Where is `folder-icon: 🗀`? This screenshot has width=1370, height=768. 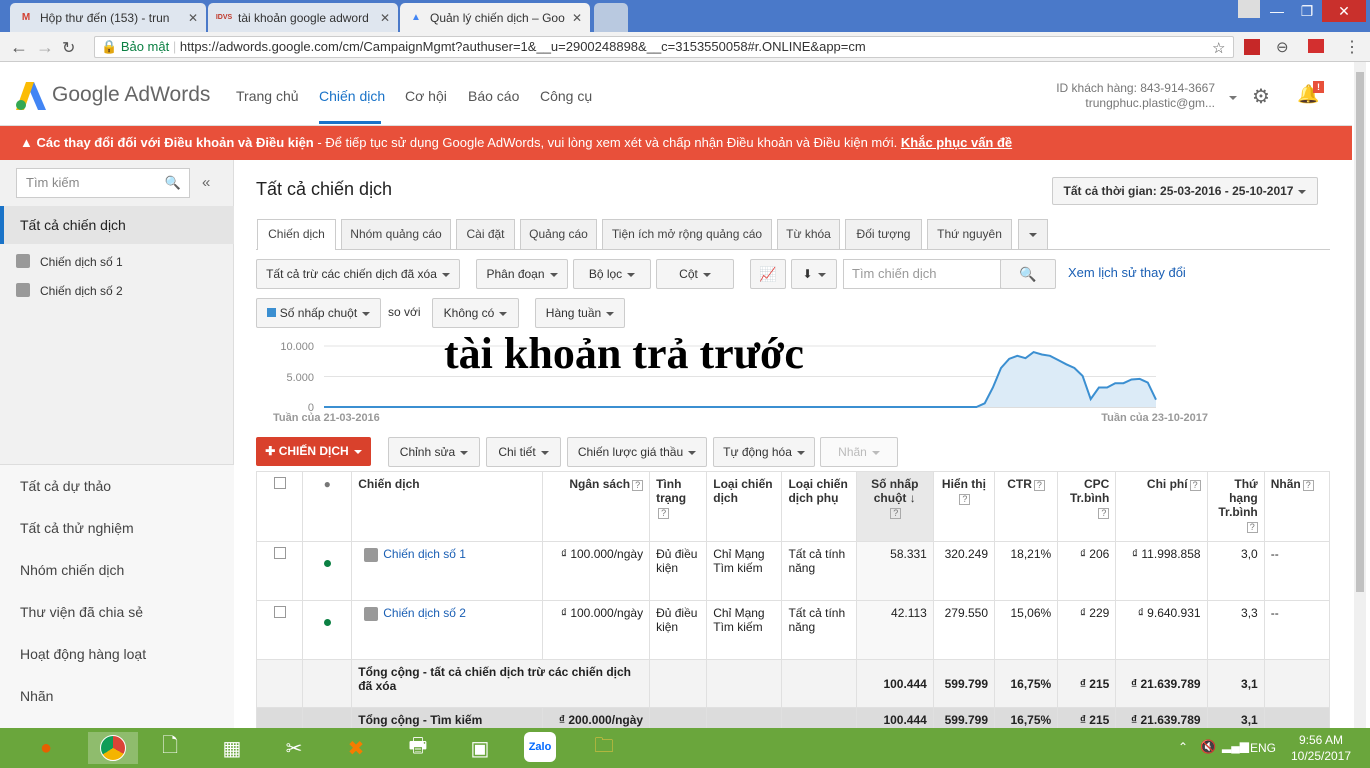 folder-icon: 🗀 is located at coordinates (604, 748).